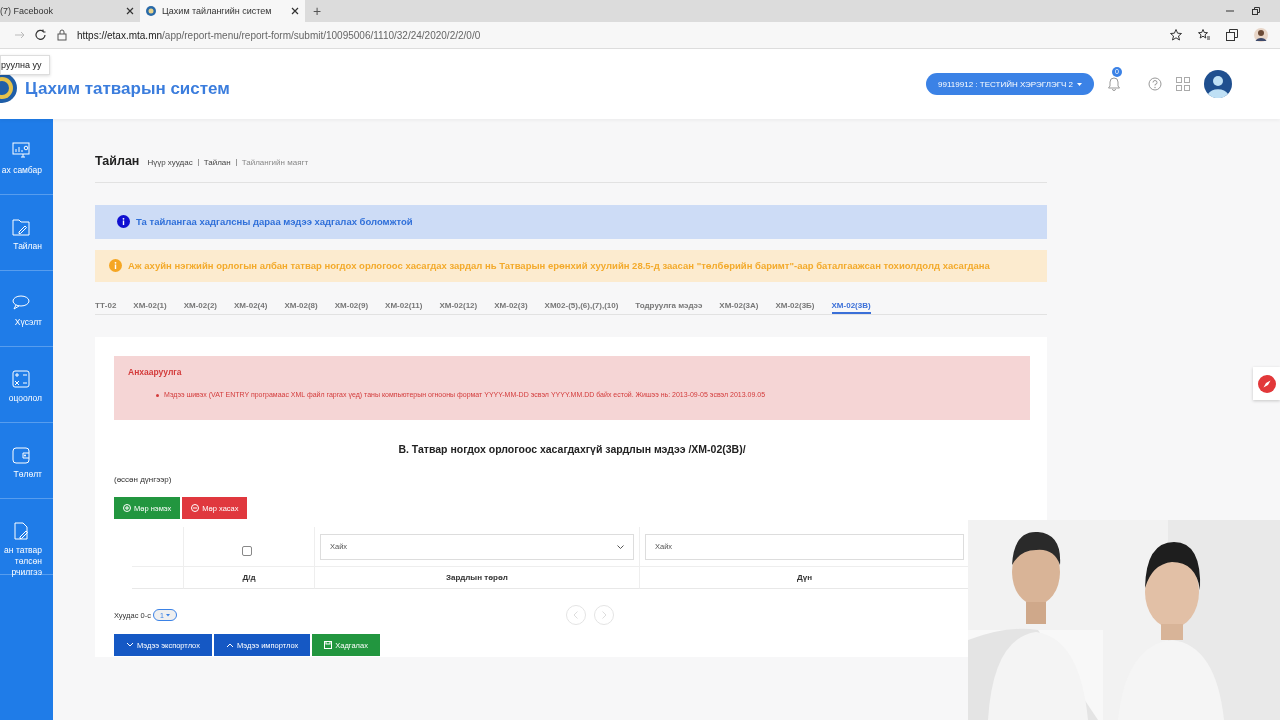 This screenshot has height=720, width=1280. I want to click on minimize-icon, so click(1230, 11).